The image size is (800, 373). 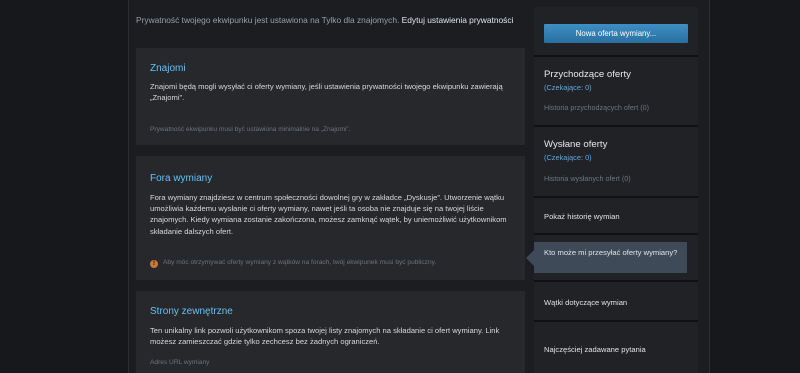 I want to click on show-trade-history-link: Pokaż historię wymian, so click(x=619, y=216).